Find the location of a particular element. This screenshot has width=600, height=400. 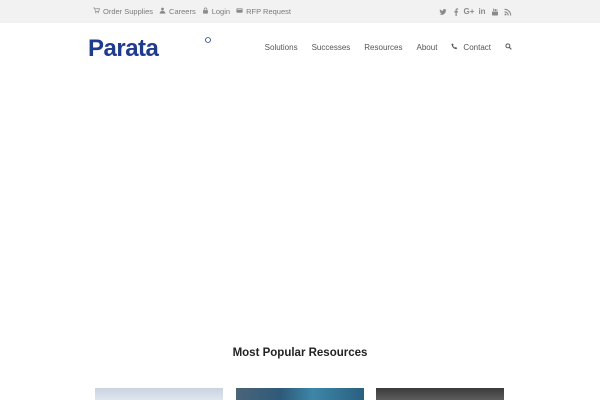

section-title: Most Popular Resources is located at coordinates (300, 353).